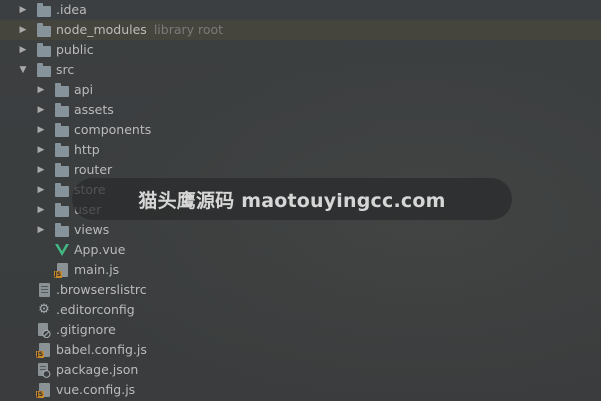 Image resolution: width=601 pixels, height=401 pixels. What do you see at coordinates (300, 50) in the screenshot?
I see `tree-item-public: ▶ public` at bounding box center [300, 50].